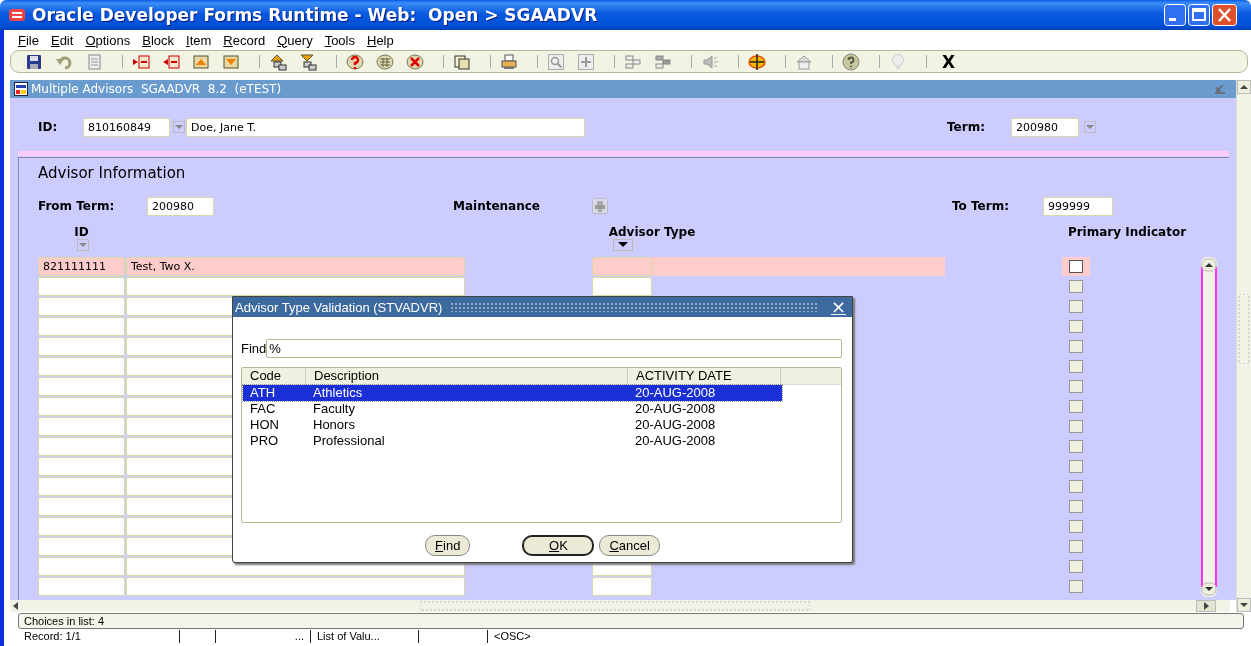 This screenshot has width=1251, height=646. I want to click on find-button: Find, so click(448, 545).